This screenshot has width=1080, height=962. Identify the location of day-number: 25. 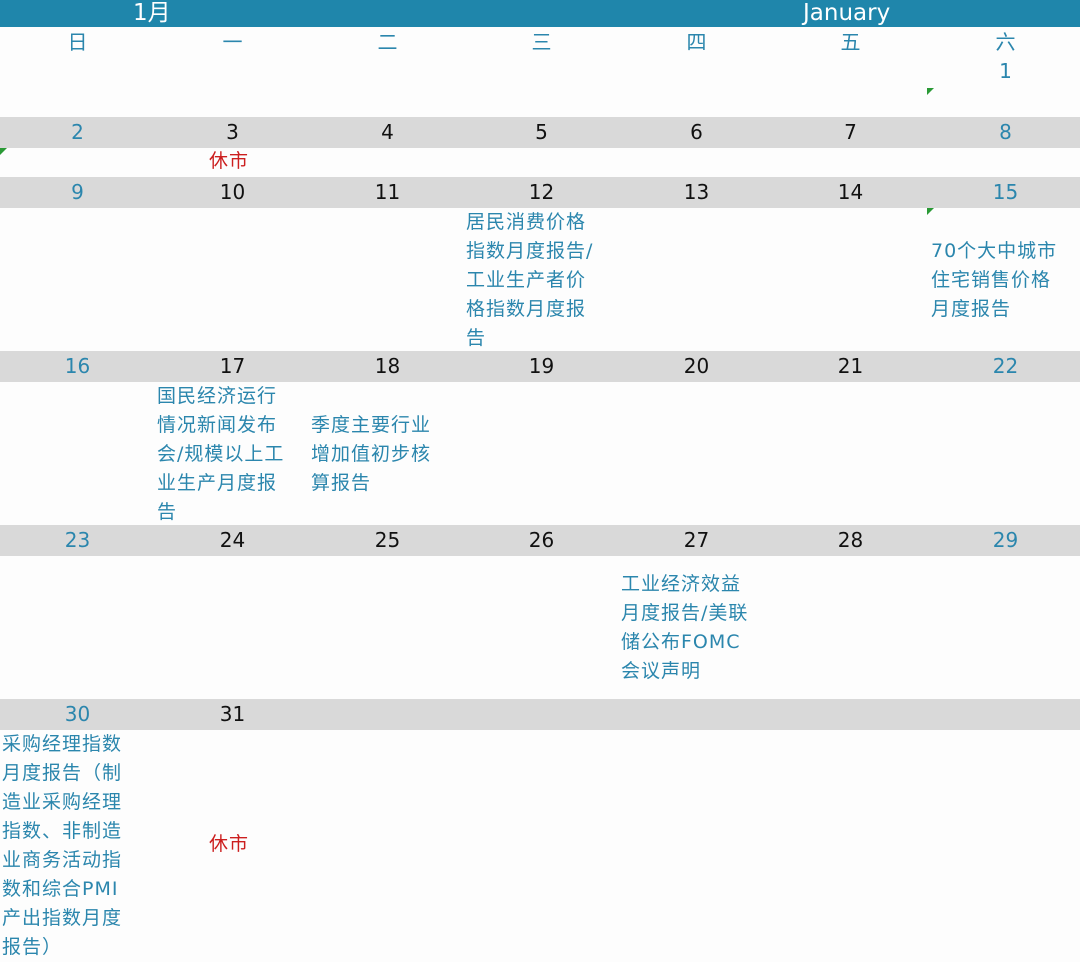
(387, 540).